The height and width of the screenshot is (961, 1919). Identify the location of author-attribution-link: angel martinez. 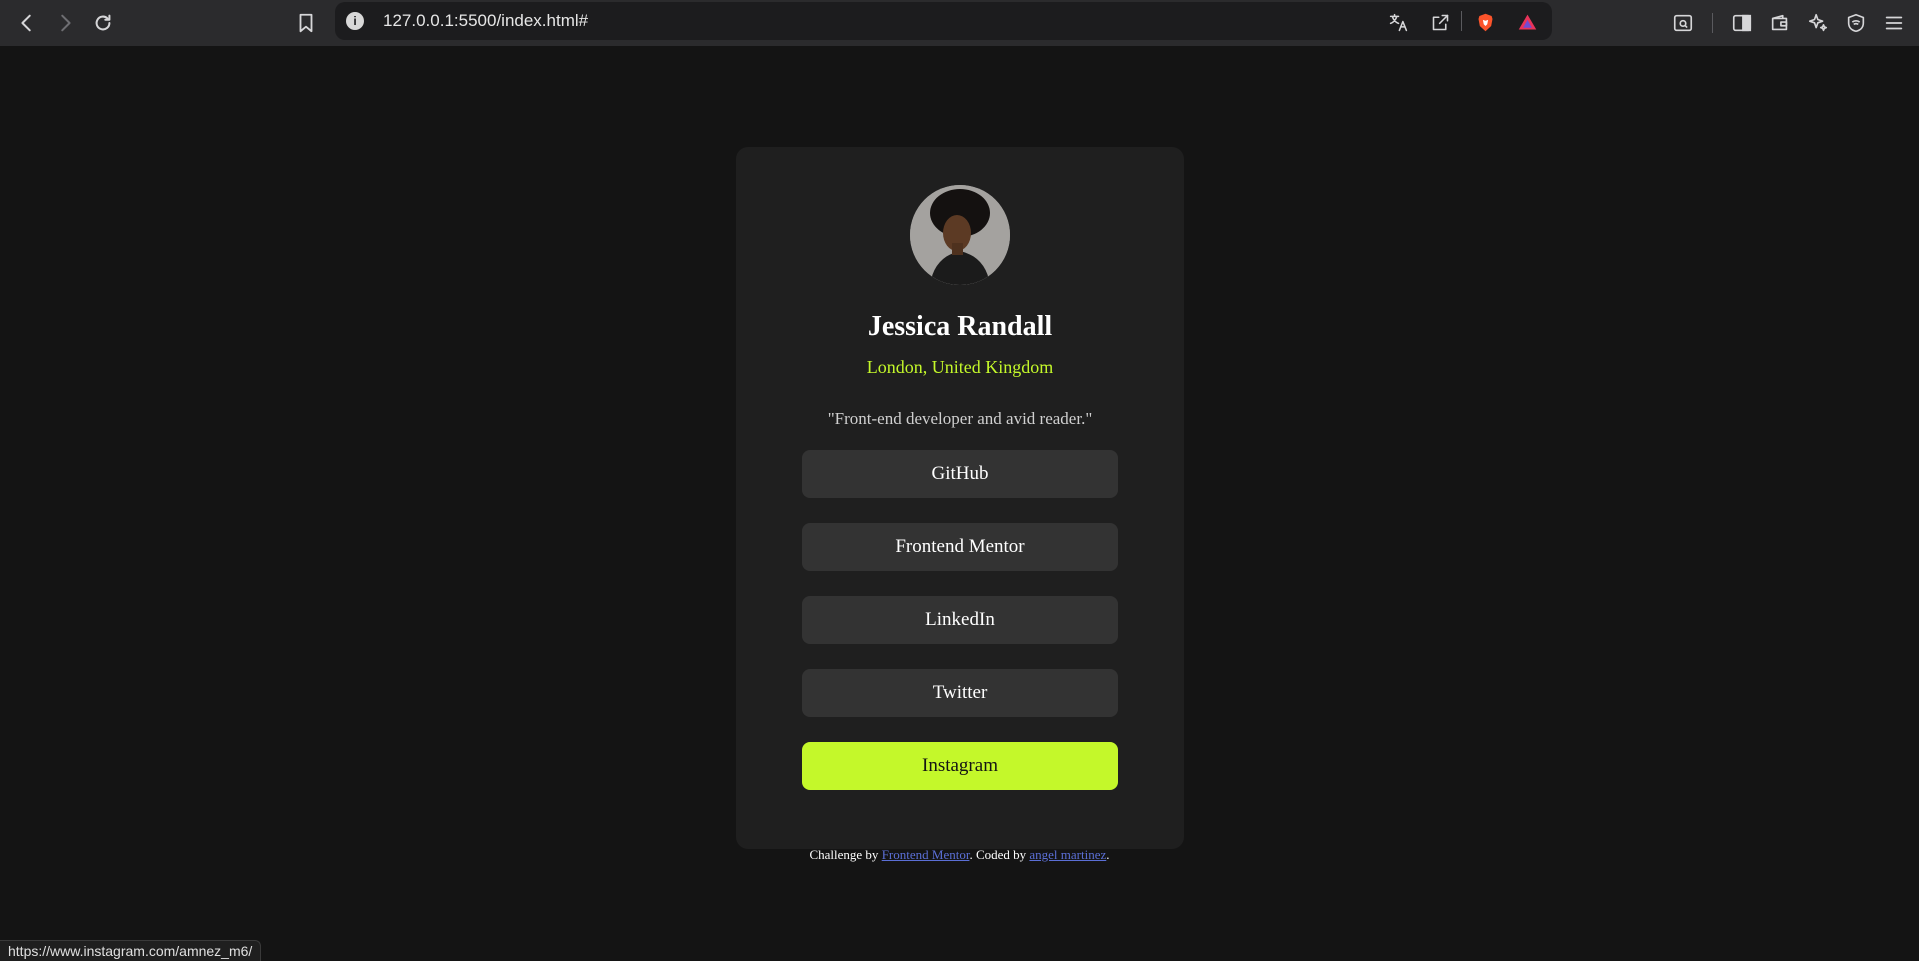
(1067, 854).